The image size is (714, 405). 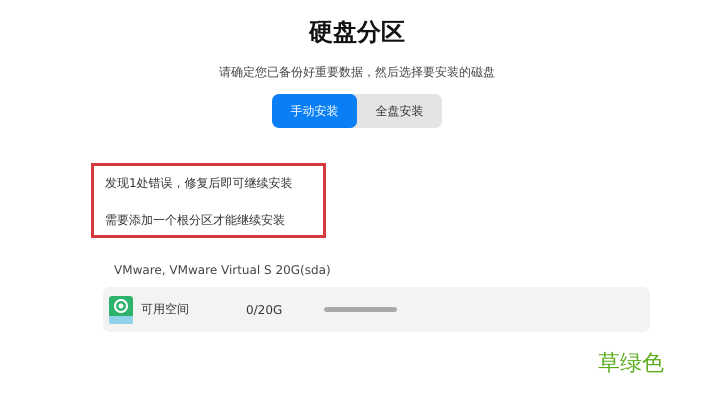 I want to click on partition-size: 0/20G, so click(x=265, y=309).